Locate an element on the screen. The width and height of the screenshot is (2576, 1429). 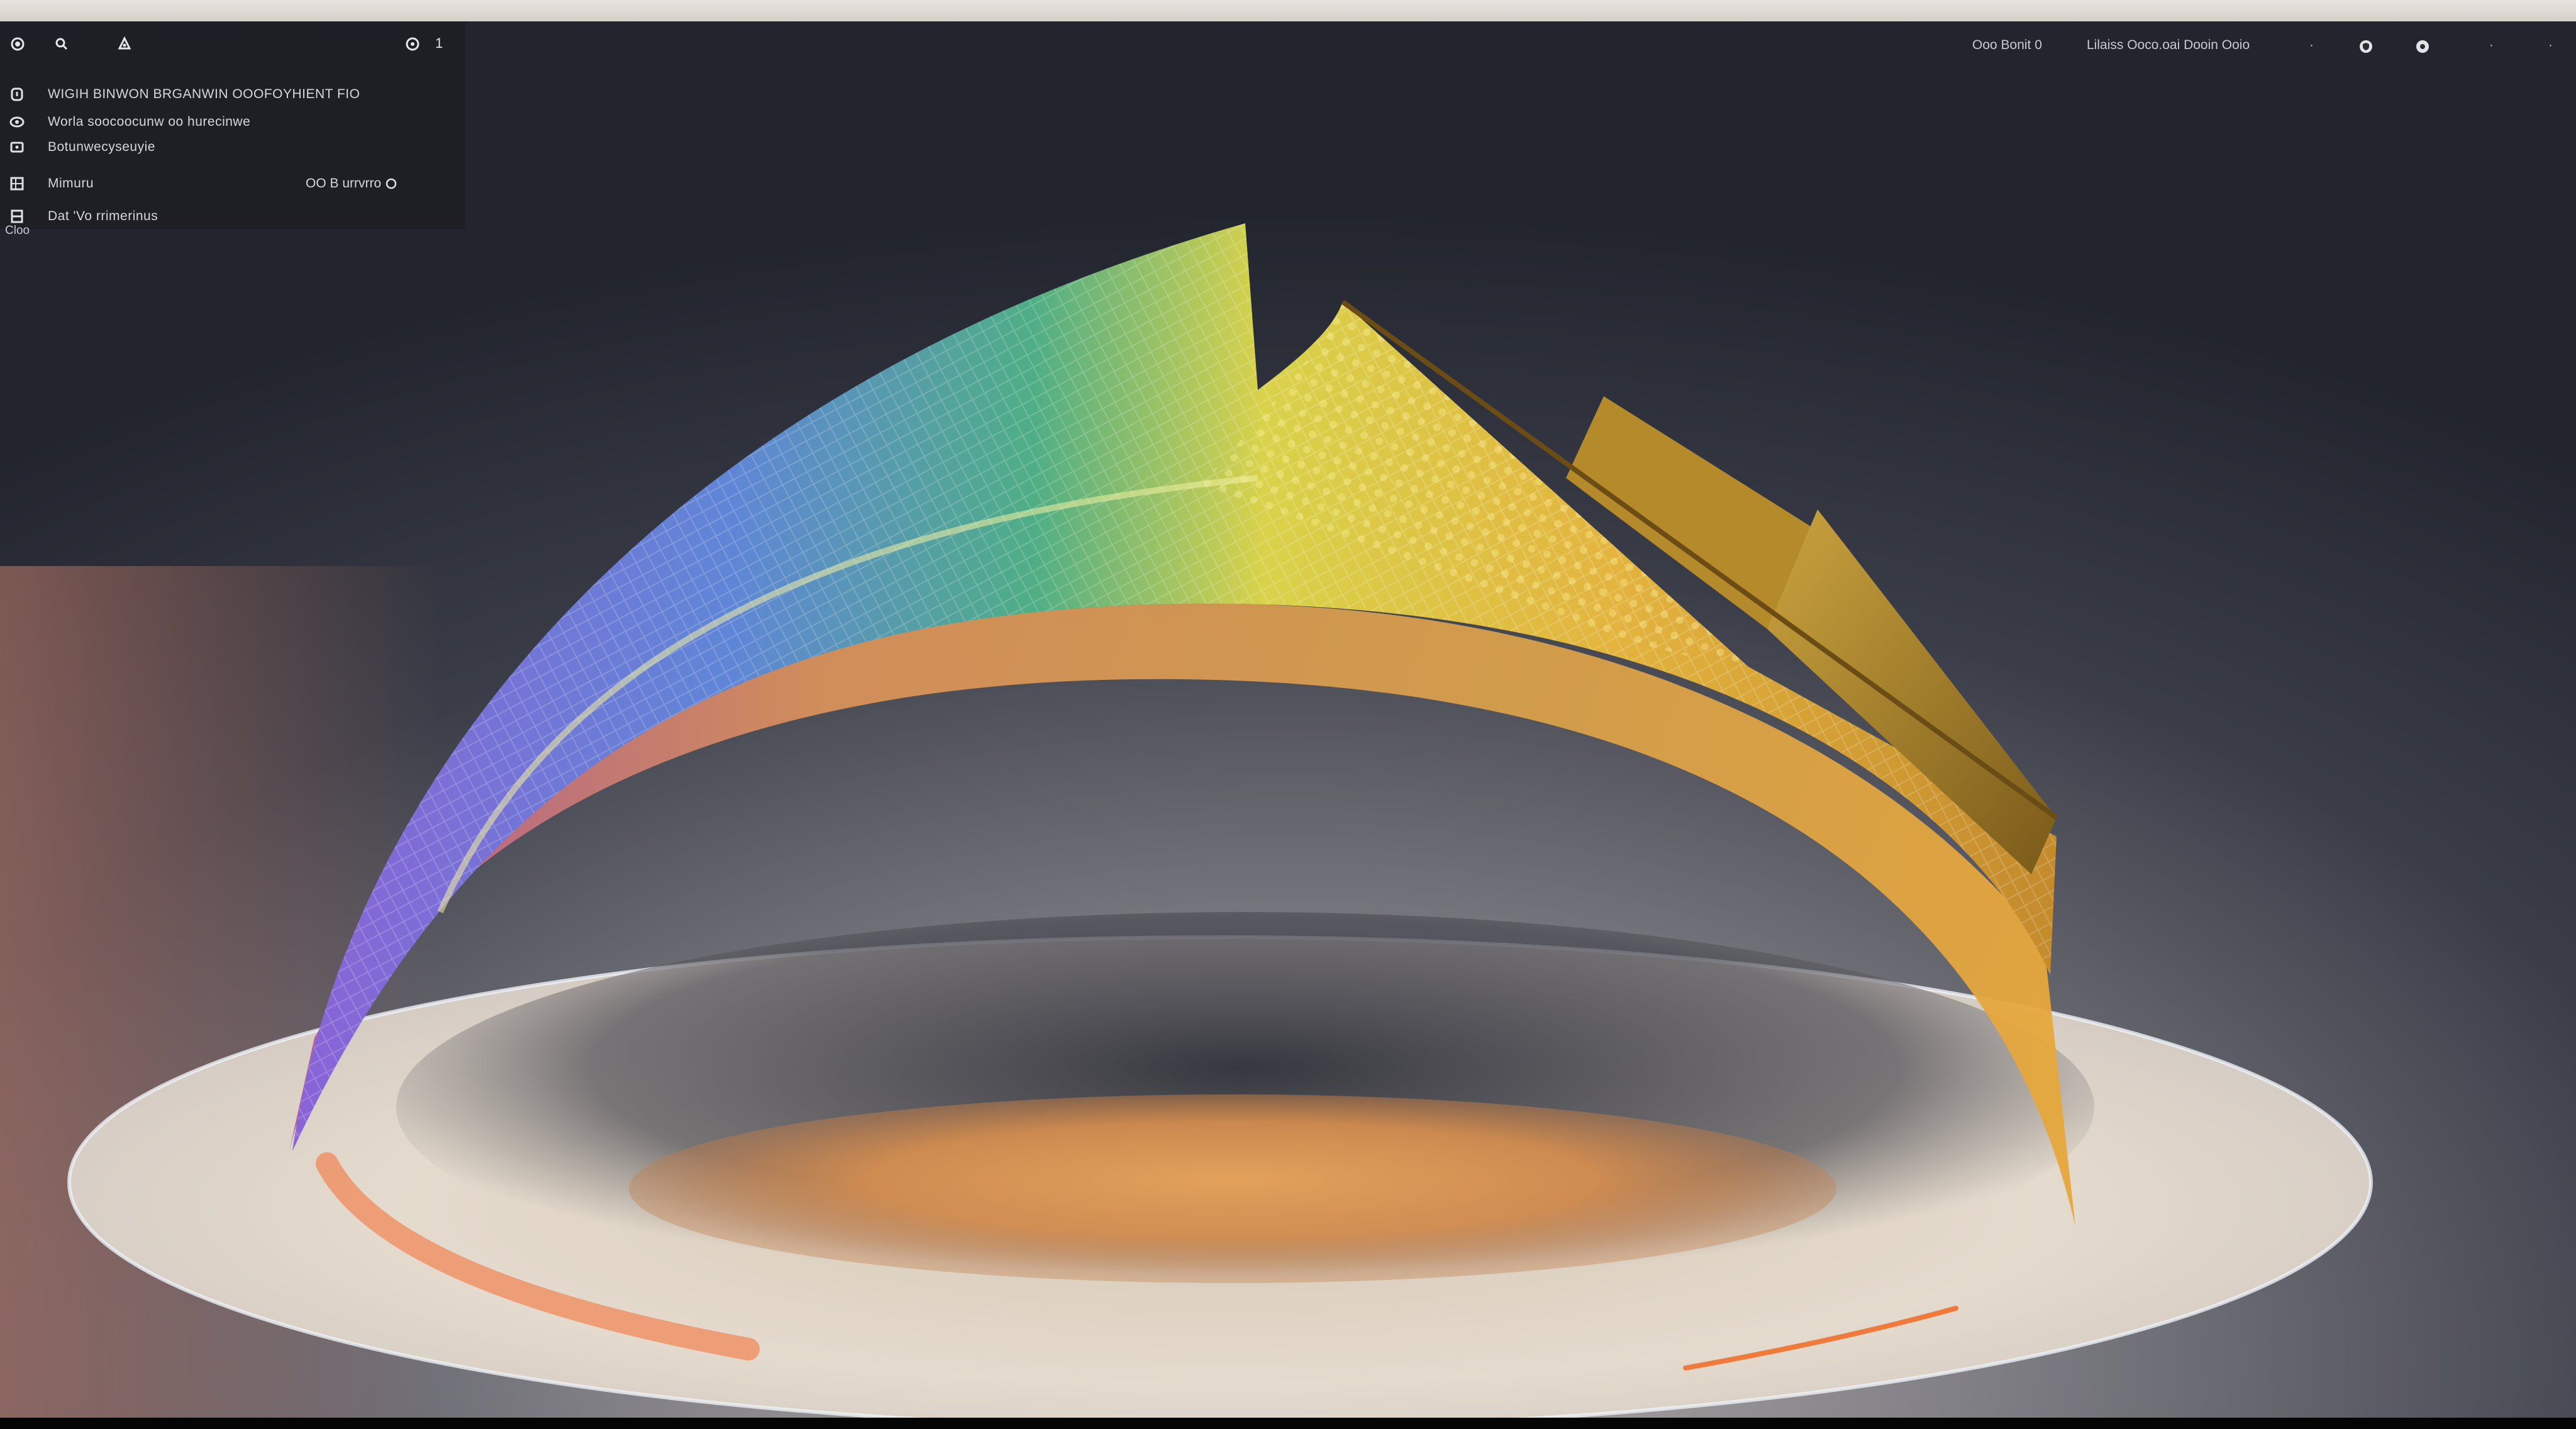
panel-row-image: Botunwecyseuyie is located at coordinates (232, 147).